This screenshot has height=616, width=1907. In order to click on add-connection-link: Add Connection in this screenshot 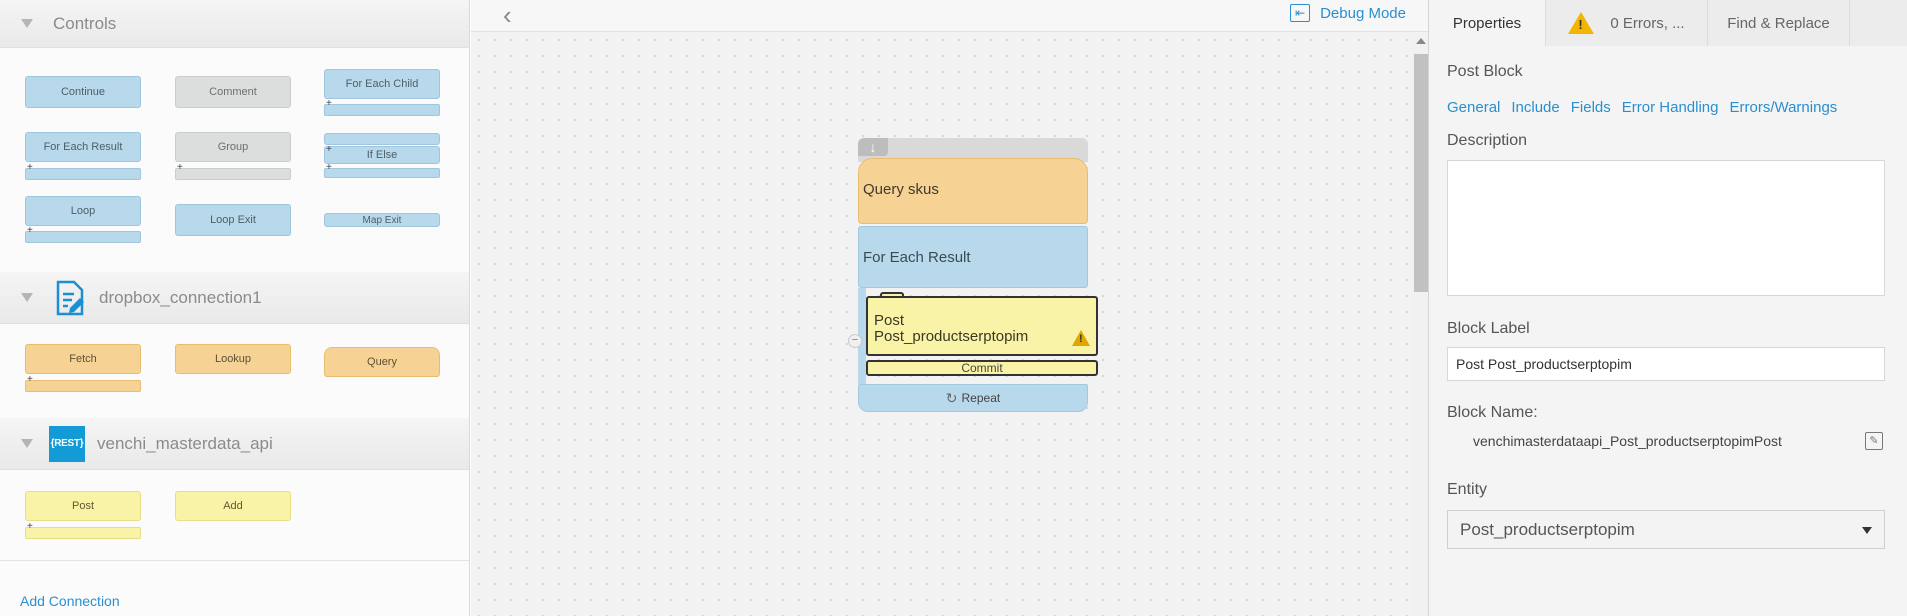, I will do `click(70, 601)`.